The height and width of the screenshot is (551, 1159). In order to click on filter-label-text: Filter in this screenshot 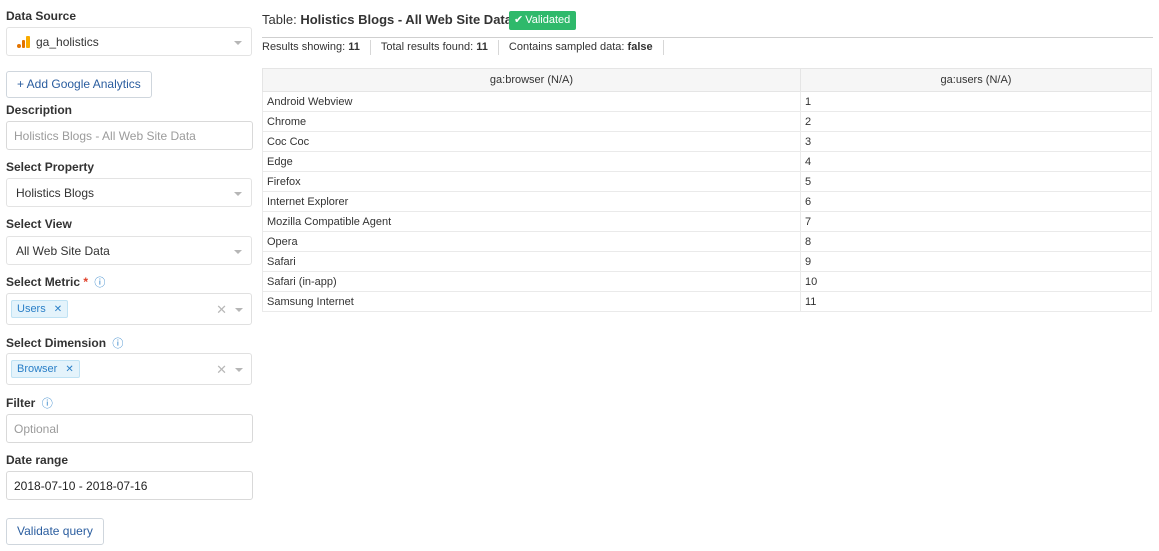, I will do `click(21, 403)`.